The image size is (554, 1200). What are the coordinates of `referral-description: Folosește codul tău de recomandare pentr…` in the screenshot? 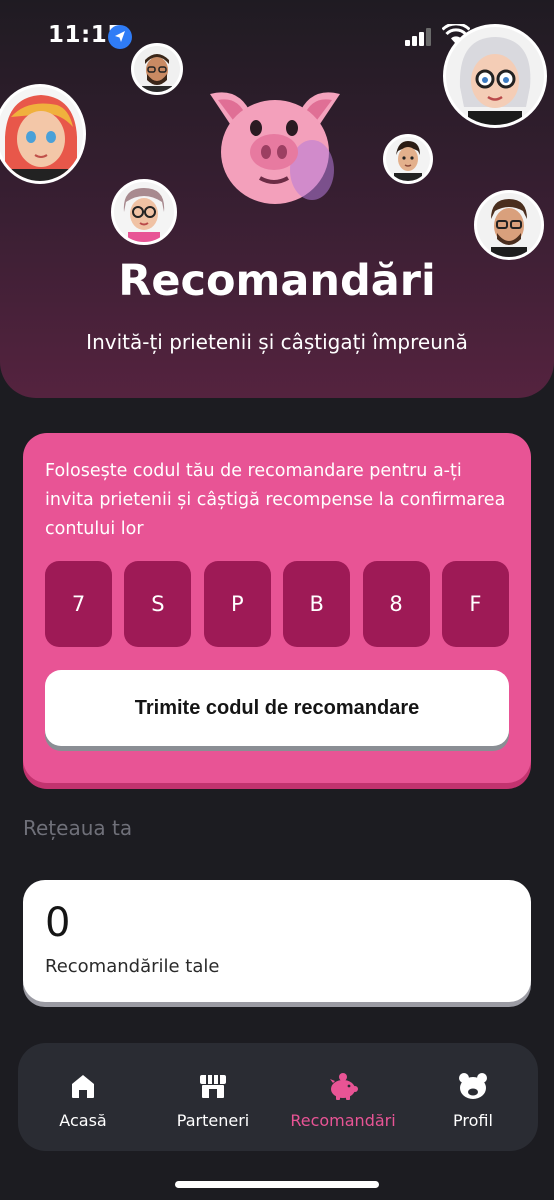 It's located at (275, 500).